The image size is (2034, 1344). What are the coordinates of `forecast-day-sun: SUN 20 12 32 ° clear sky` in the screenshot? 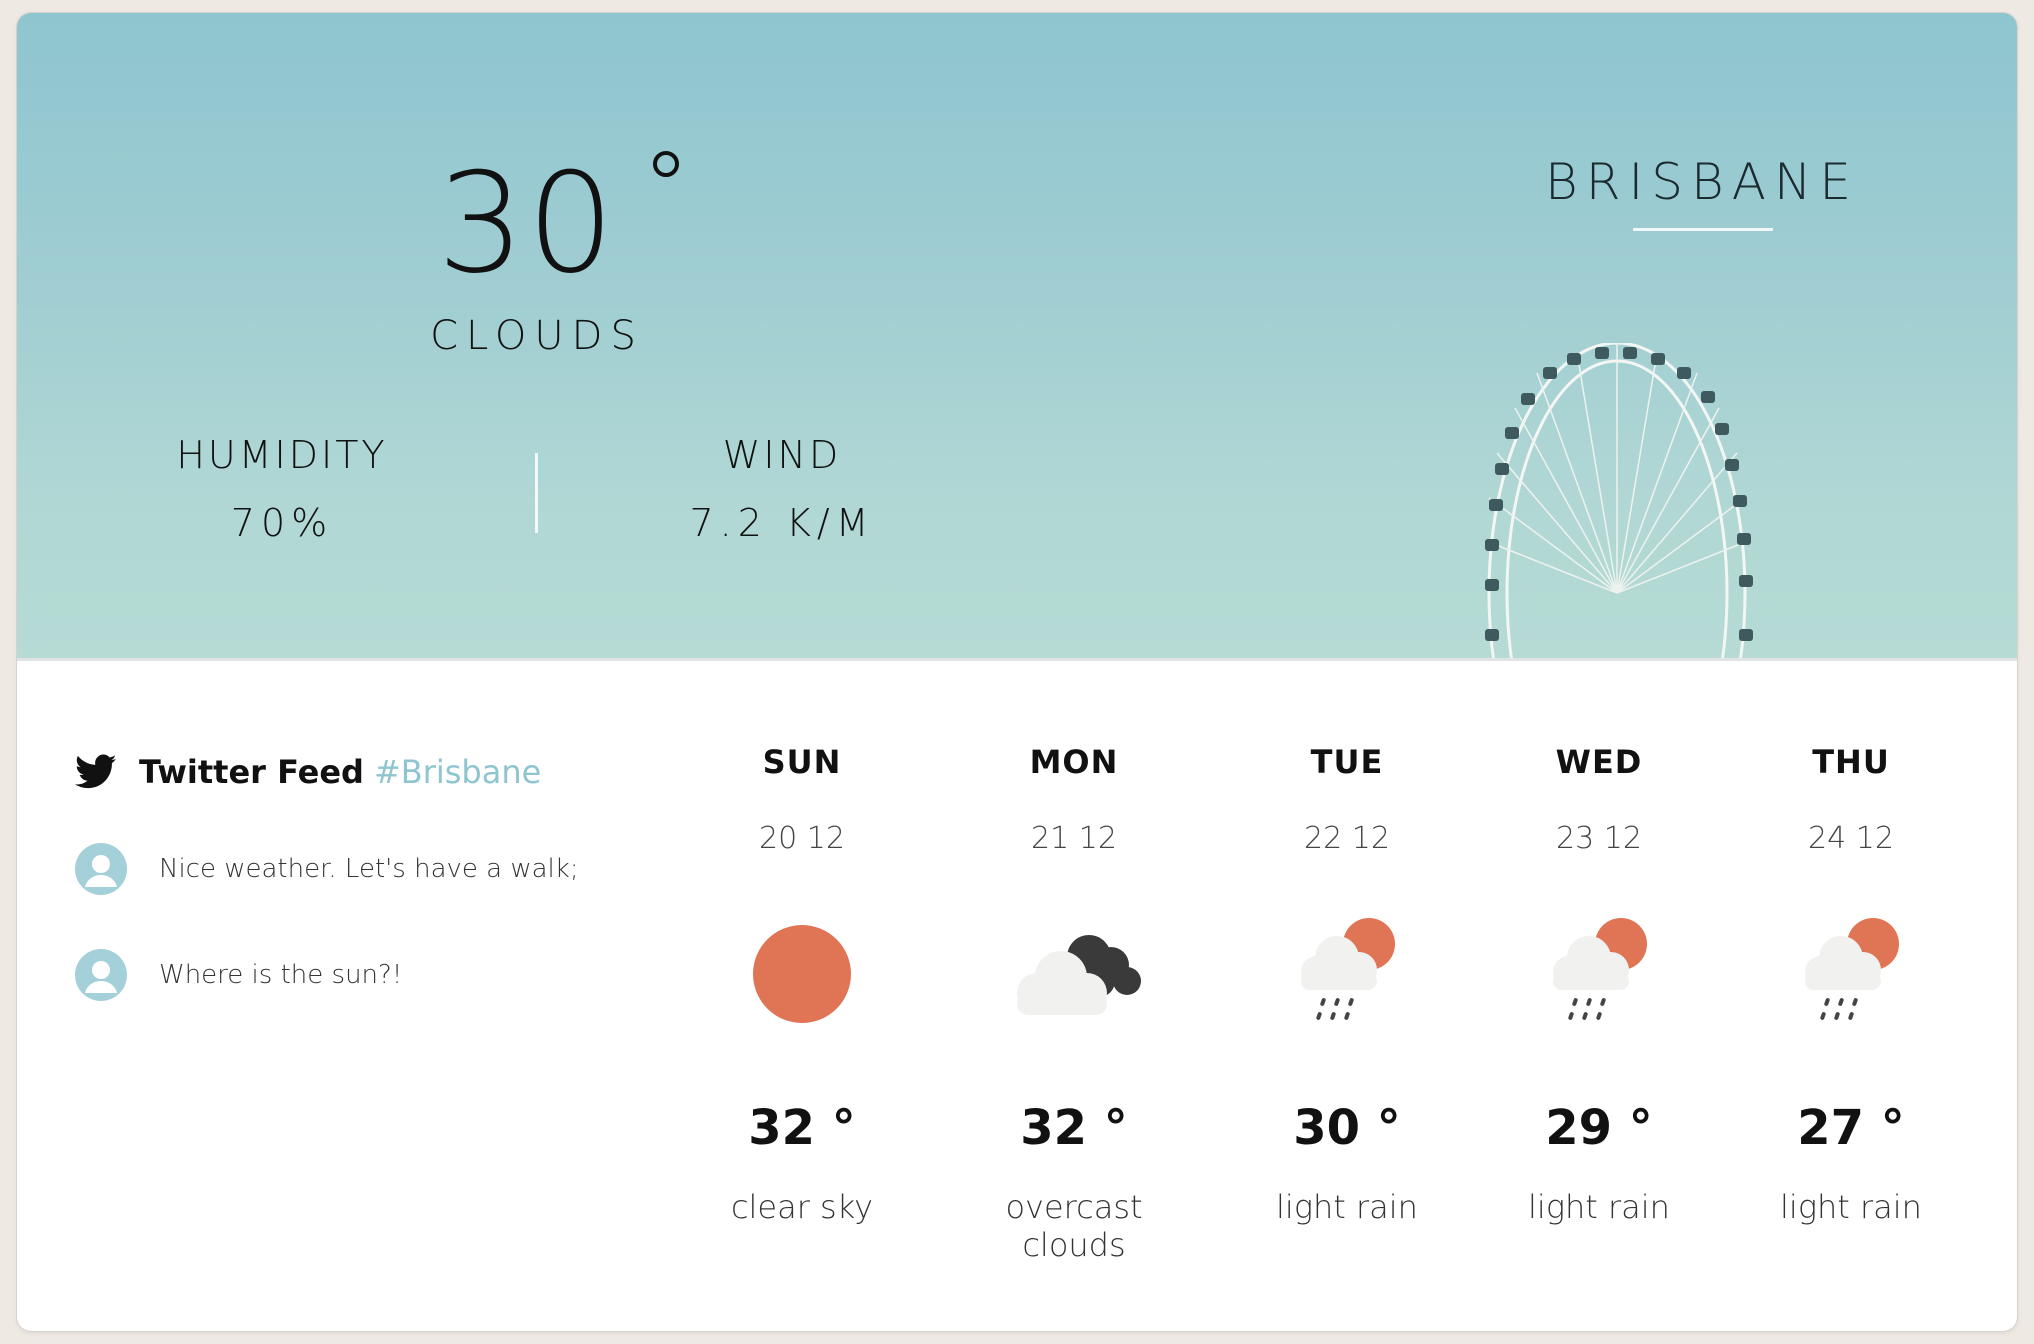 It's located at (802, 984).